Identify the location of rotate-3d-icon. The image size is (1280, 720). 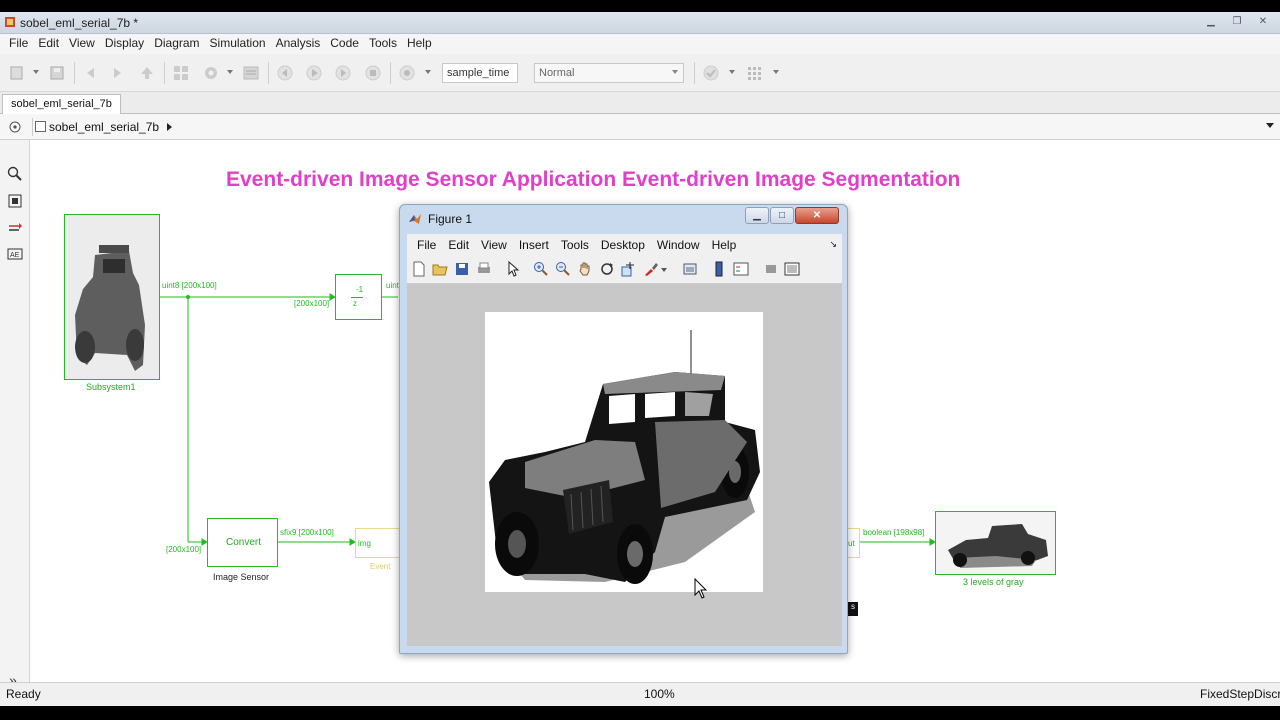
(607, 269).